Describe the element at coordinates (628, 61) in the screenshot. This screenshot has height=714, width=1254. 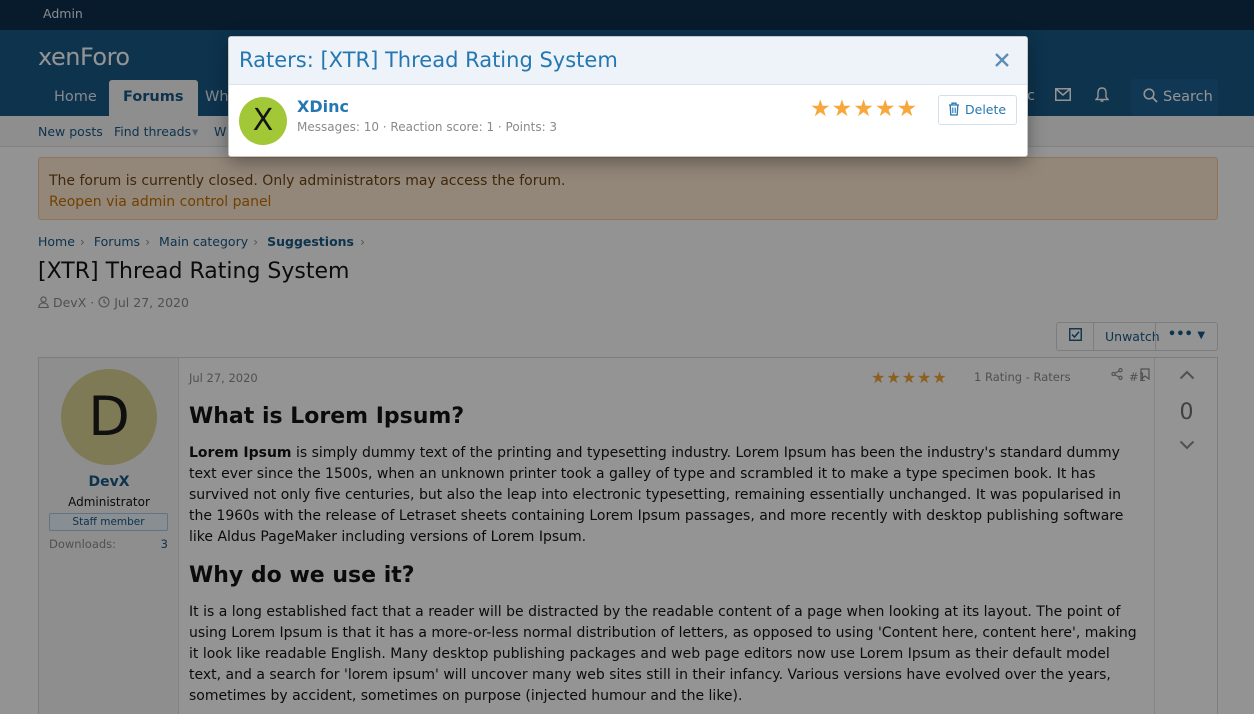
I see `modal-header: Raters: [XTR] Thread Rating System` at that location.